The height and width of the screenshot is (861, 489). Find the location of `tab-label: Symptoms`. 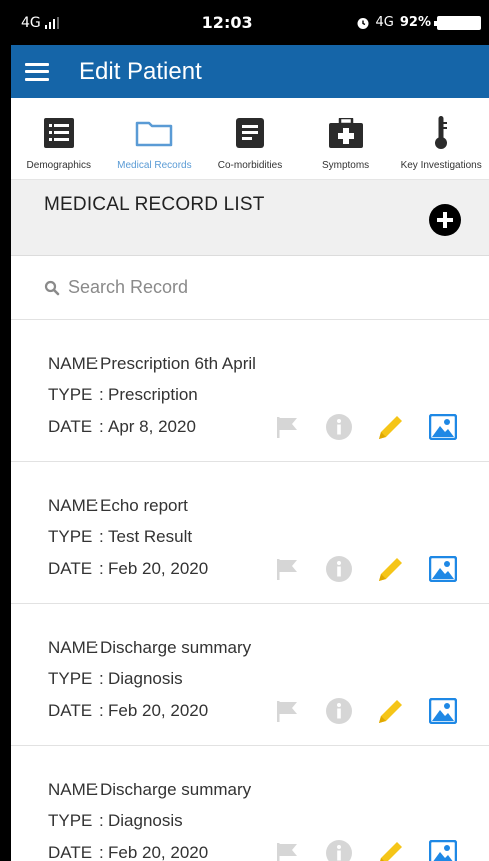

tab-label: Symptoms is located at coordinates (345, 165).